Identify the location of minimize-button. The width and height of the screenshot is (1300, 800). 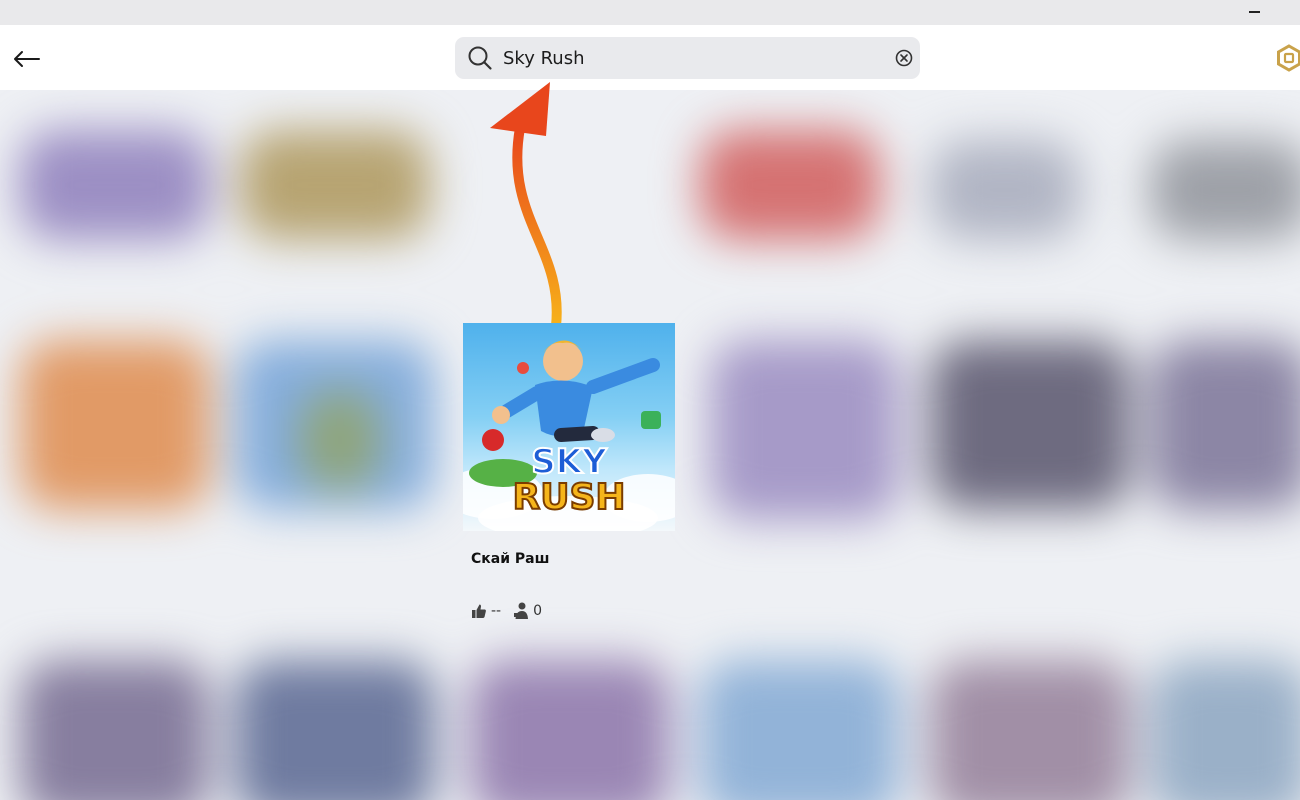
(1254, 12).